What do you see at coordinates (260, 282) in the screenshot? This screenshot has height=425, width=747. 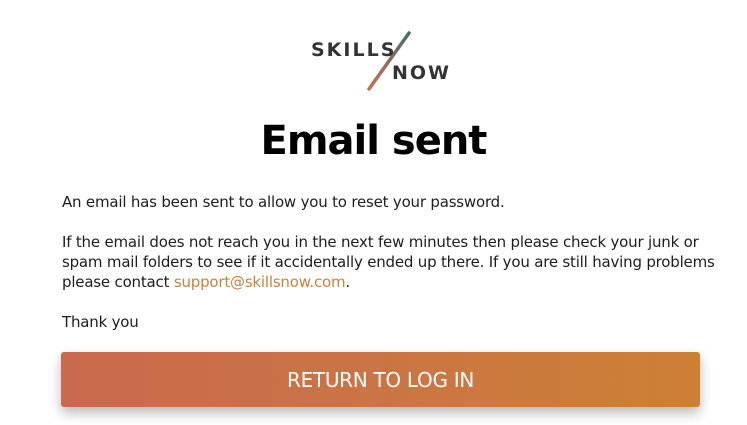 I see `support-email-link: support@skillsnow.com` at bounding box center [260, 282].